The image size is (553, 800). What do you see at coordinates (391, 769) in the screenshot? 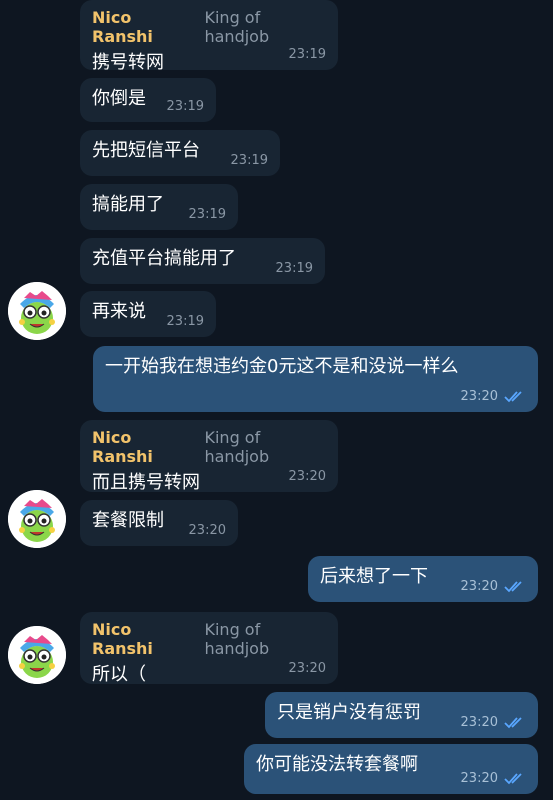
I see `message-bubble-outgoing: 你可能没法转套餐啊 23:20` at bounding box center [391, 769].